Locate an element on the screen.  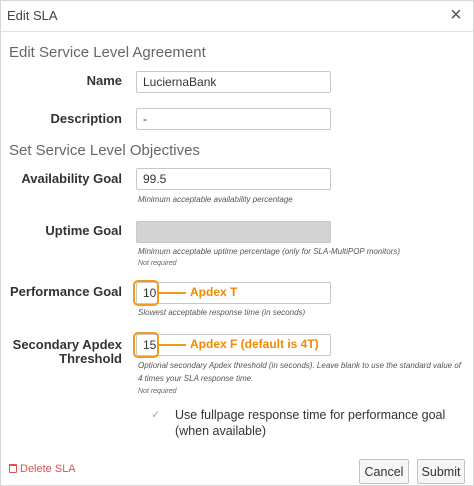
name-label: Name is located at coordinates (104, 80).